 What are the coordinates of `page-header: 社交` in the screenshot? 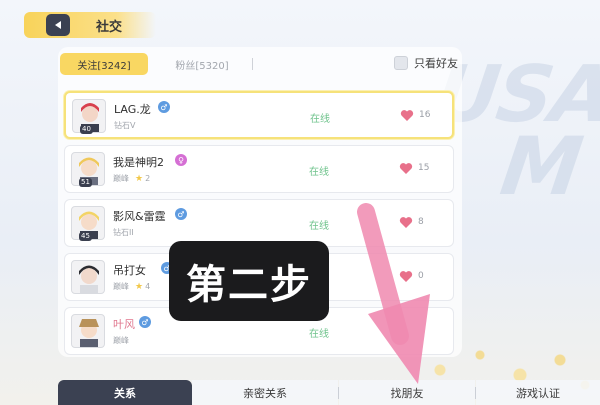 It's located at (90, 25).